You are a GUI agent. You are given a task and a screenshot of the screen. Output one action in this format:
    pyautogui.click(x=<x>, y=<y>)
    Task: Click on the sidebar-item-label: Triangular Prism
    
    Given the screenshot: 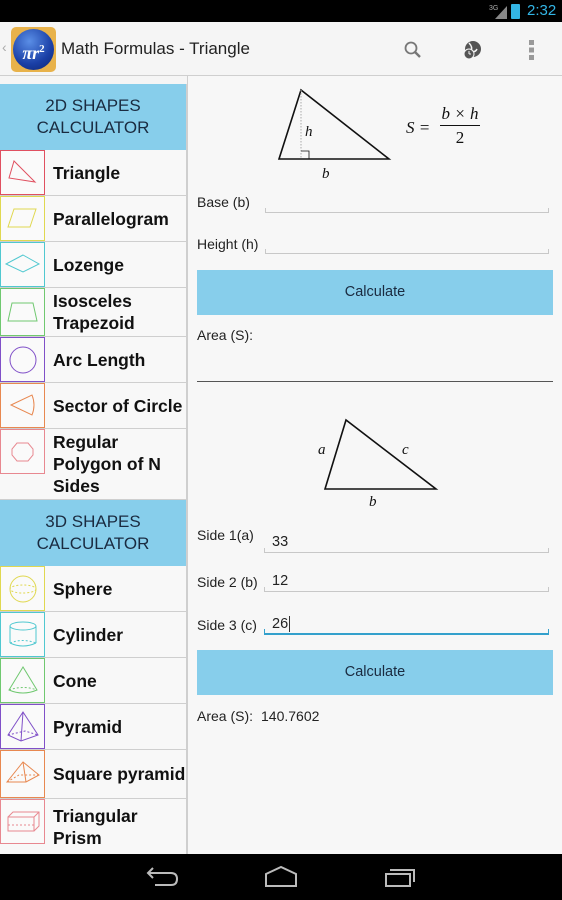 What is the action you would take?
    pyautogui.click(x=95, y=826)
    